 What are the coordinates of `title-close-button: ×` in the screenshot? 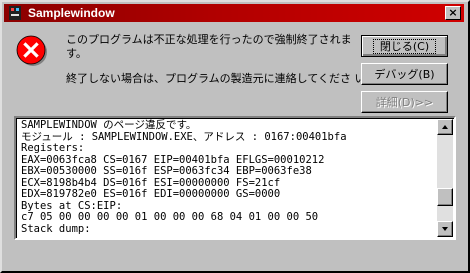 It's located at (453, 13).